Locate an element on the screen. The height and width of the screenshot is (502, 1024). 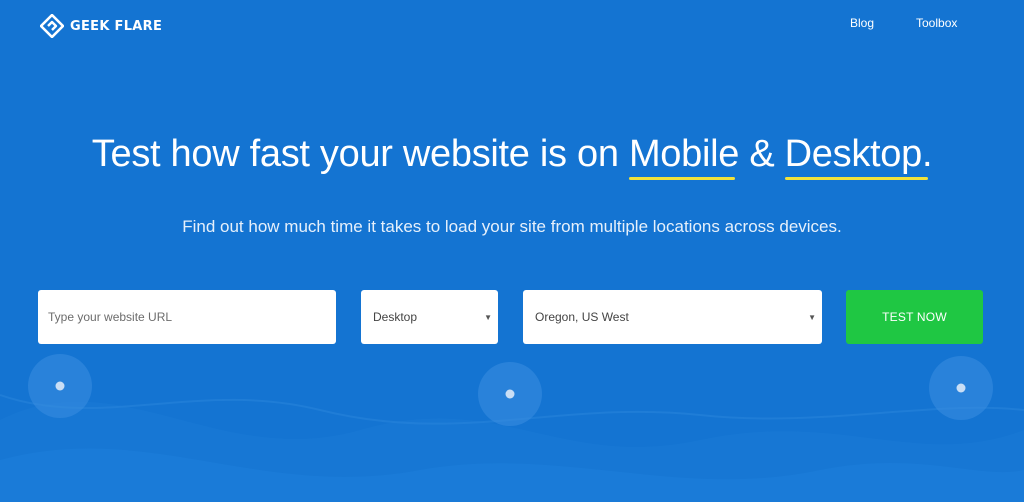
url-field-container is located at coordinates (187, 317).